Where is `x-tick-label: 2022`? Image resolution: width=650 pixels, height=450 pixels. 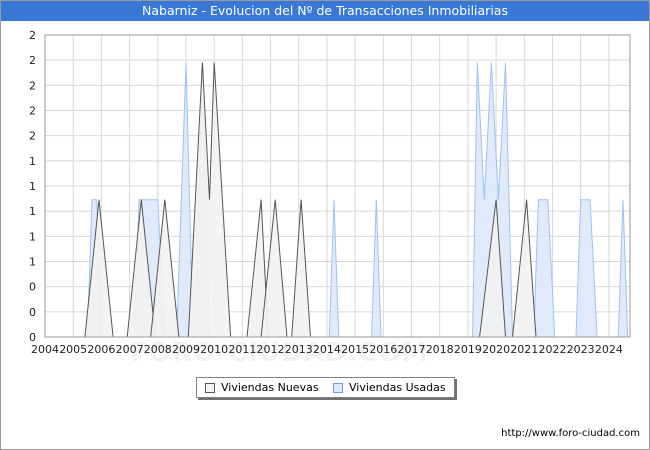
x-tick-label: 2022 is located at coordinates (552, 349).